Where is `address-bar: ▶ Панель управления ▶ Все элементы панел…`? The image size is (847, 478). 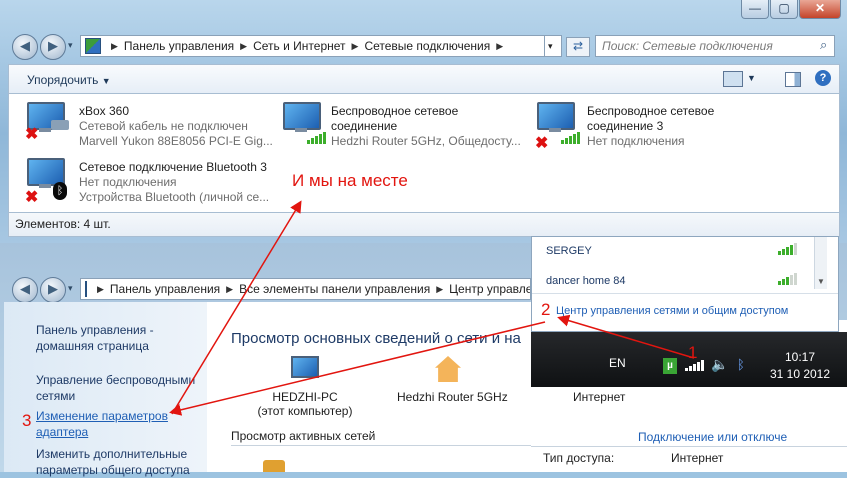 address-bar: ▶ Панель управления ▶ Все элементы панел… is located at coordinates (305, 289).